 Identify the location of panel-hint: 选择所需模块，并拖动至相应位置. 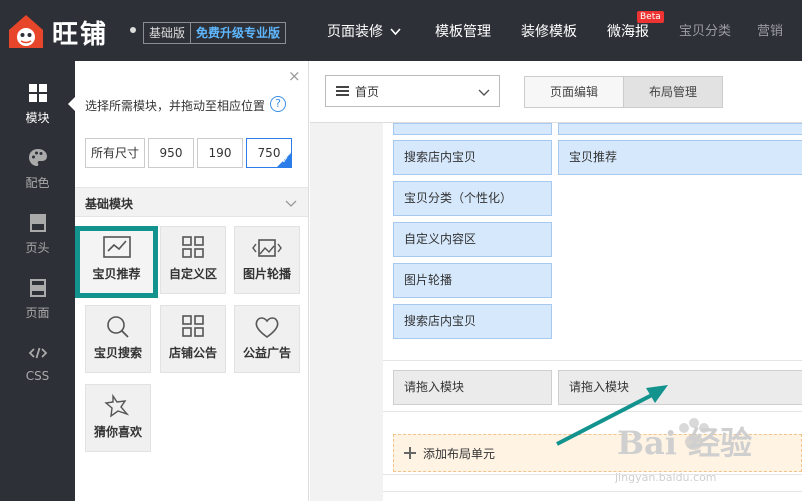
(175, 106).